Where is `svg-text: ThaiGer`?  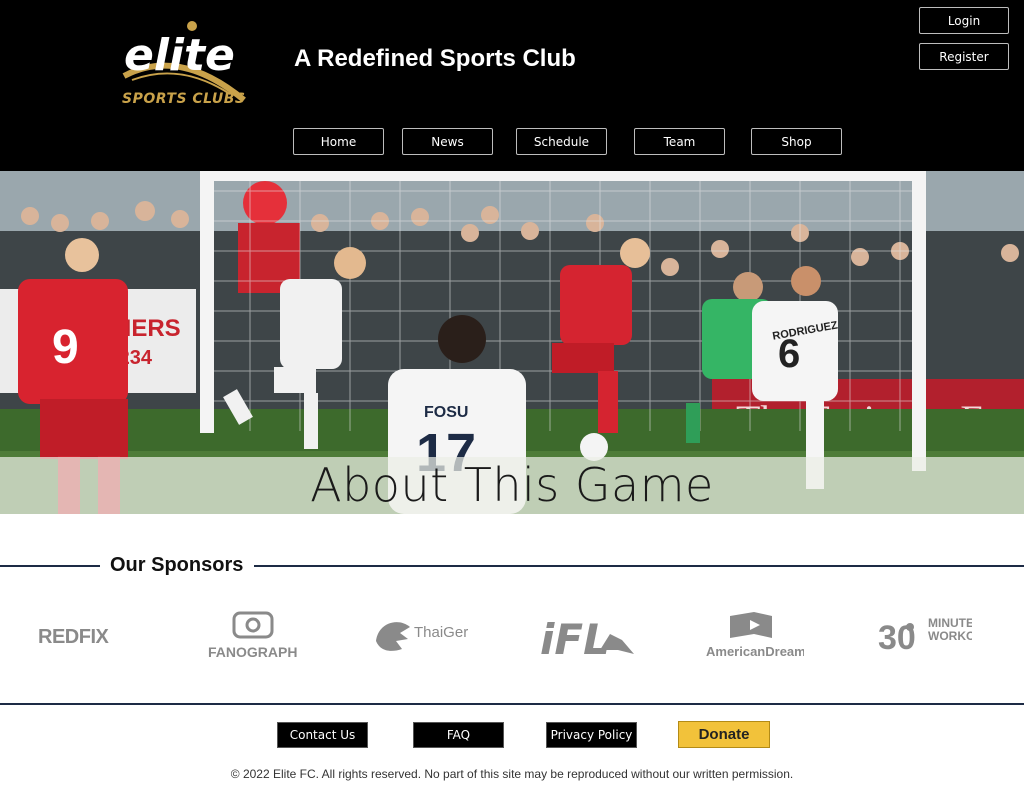
svg-text: ThaiGer is located at coordinates (441, 632).